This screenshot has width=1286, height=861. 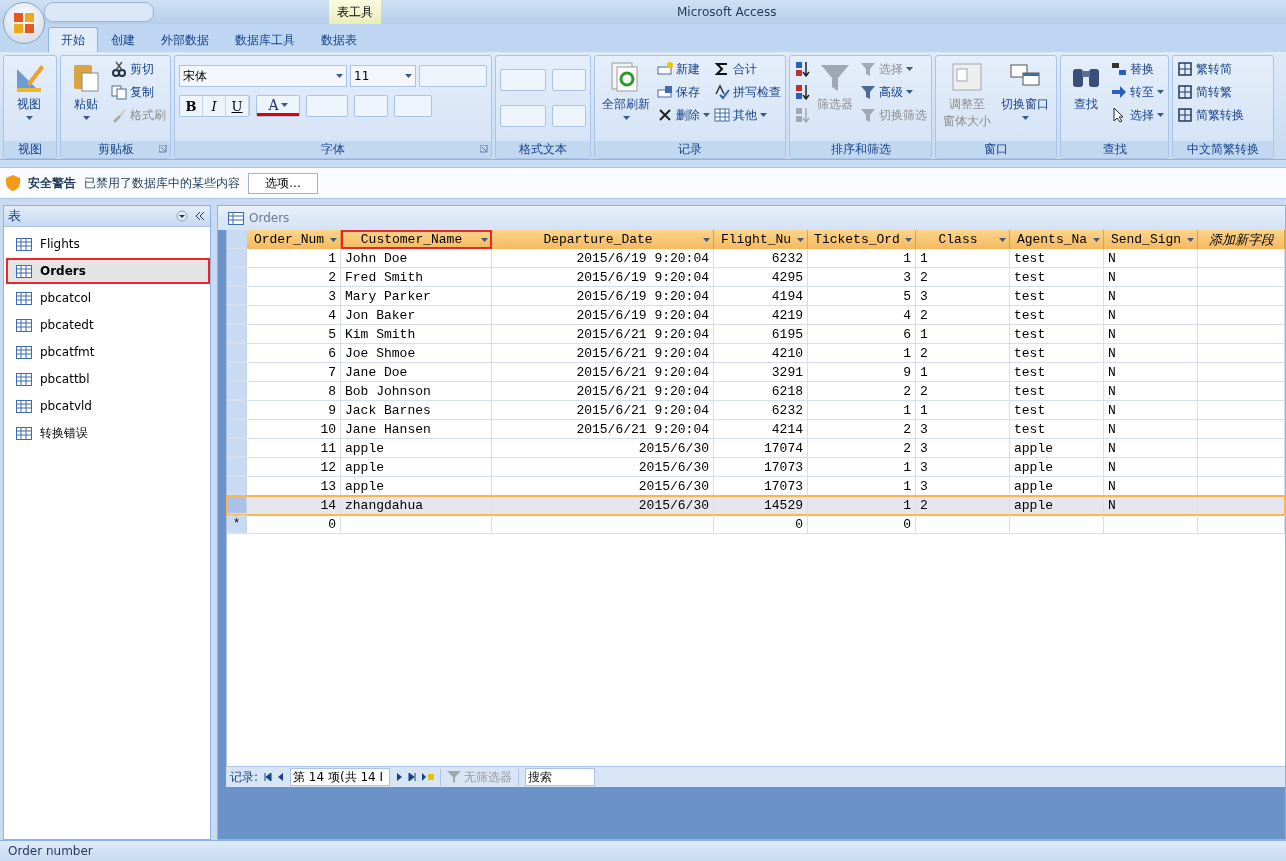 I want to click on table-cell: N, so click(x=1151, y=429).